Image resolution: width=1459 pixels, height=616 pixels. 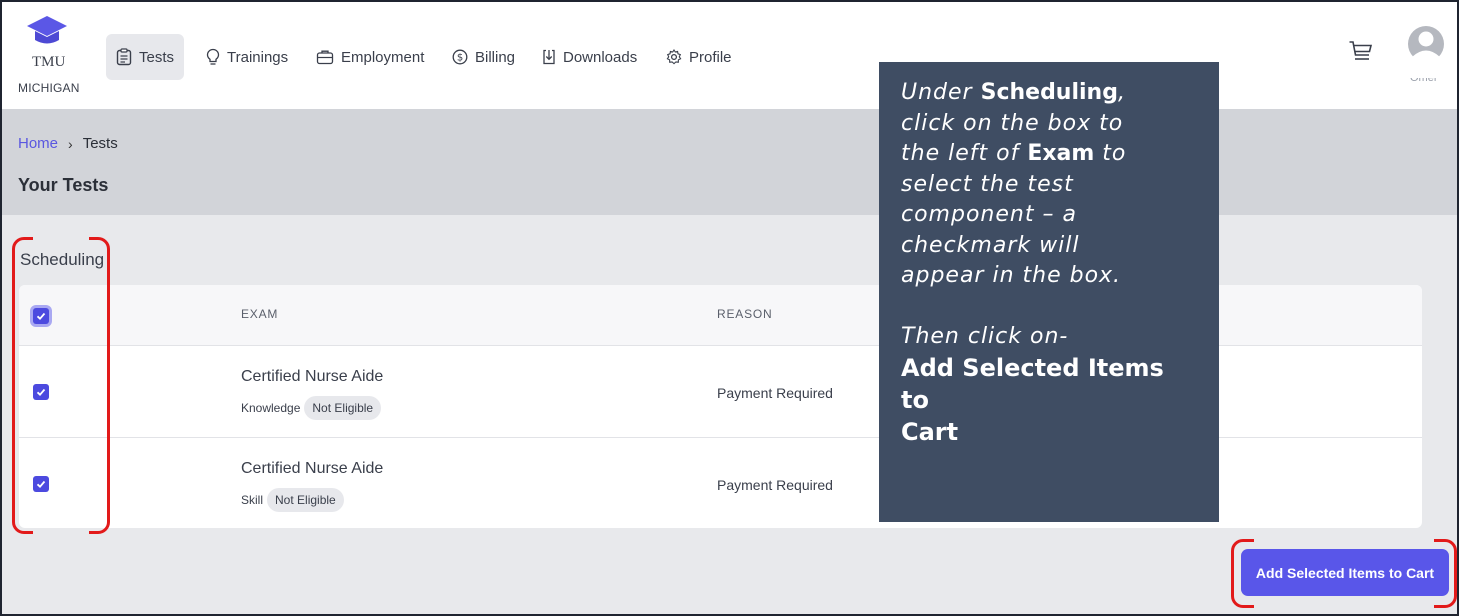 What do you see at coordinates (124, 57) in the screenshot?
I see `clipboard-icon` at bounding box center [124, 57].